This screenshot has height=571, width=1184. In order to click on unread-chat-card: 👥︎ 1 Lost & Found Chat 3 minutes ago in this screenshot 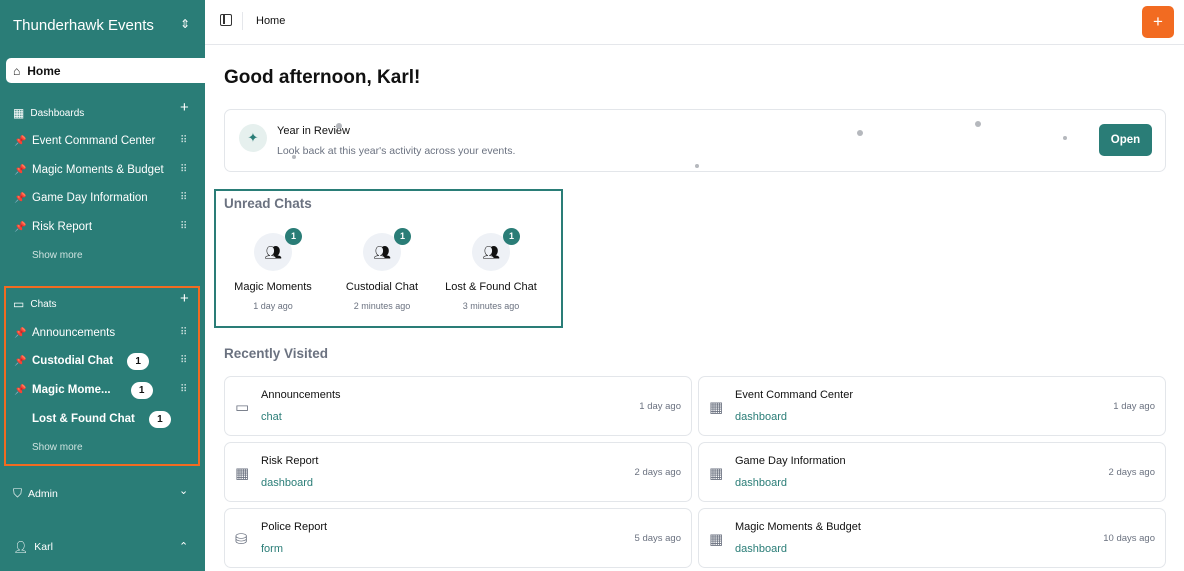, I will do `click(491, 269)`.